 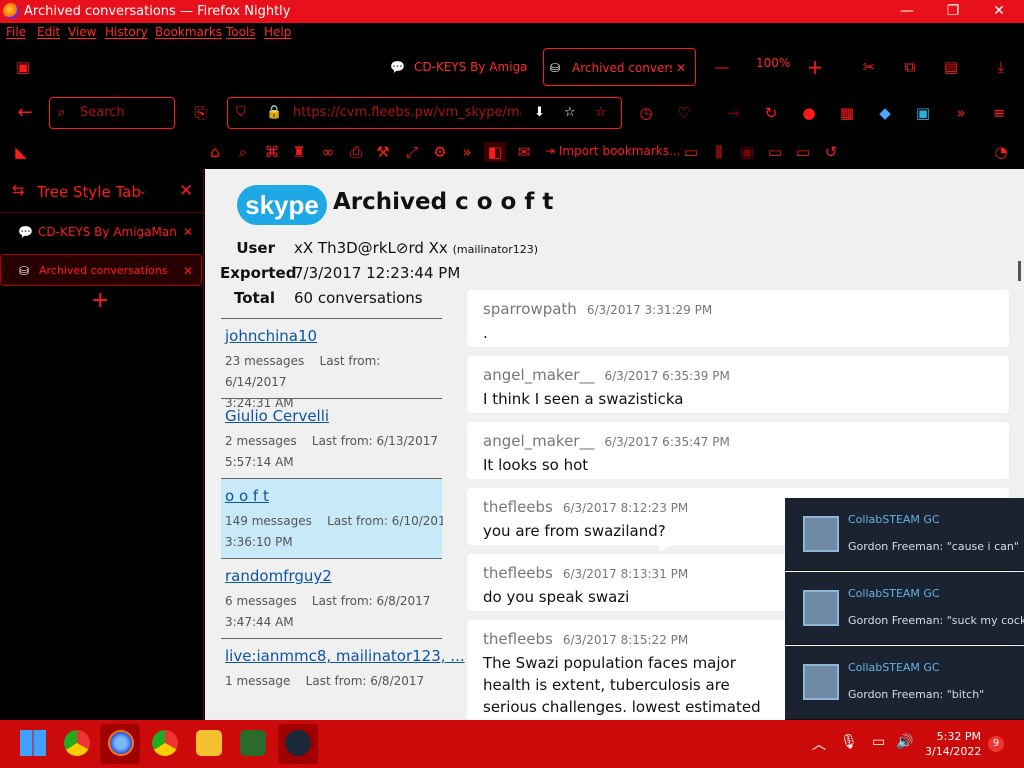 What do you see at coordinates (102, 232) in the screenshot?
I see `sidebar-tab-cd-keys: 💬 CD-KEYS By AmigaMan ✕` at bounding box center [102, 232].